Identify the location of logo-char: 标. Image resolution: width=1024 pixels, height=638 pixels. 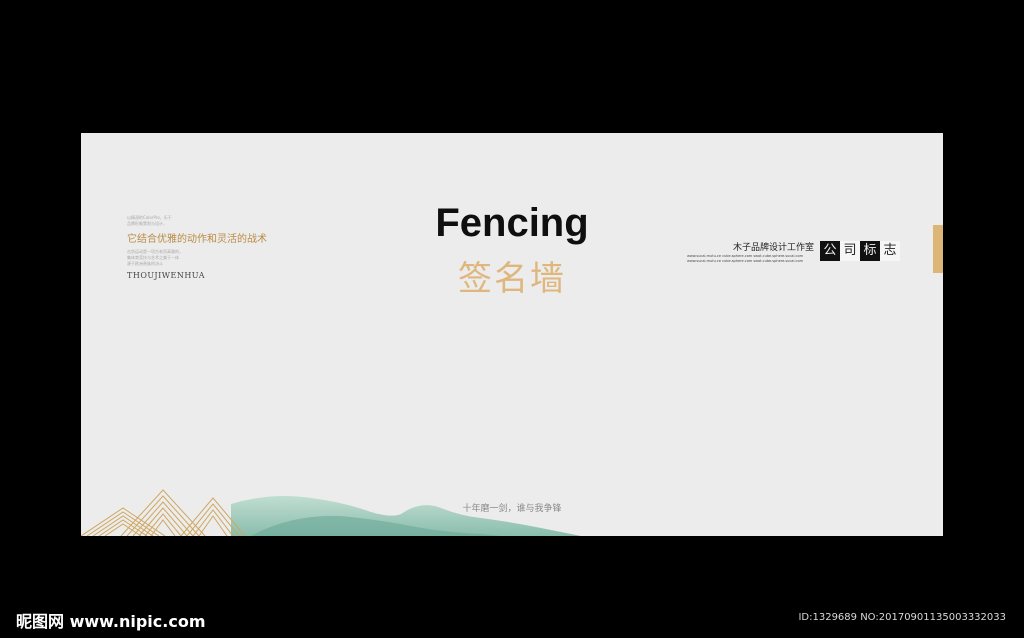
(870, 251).